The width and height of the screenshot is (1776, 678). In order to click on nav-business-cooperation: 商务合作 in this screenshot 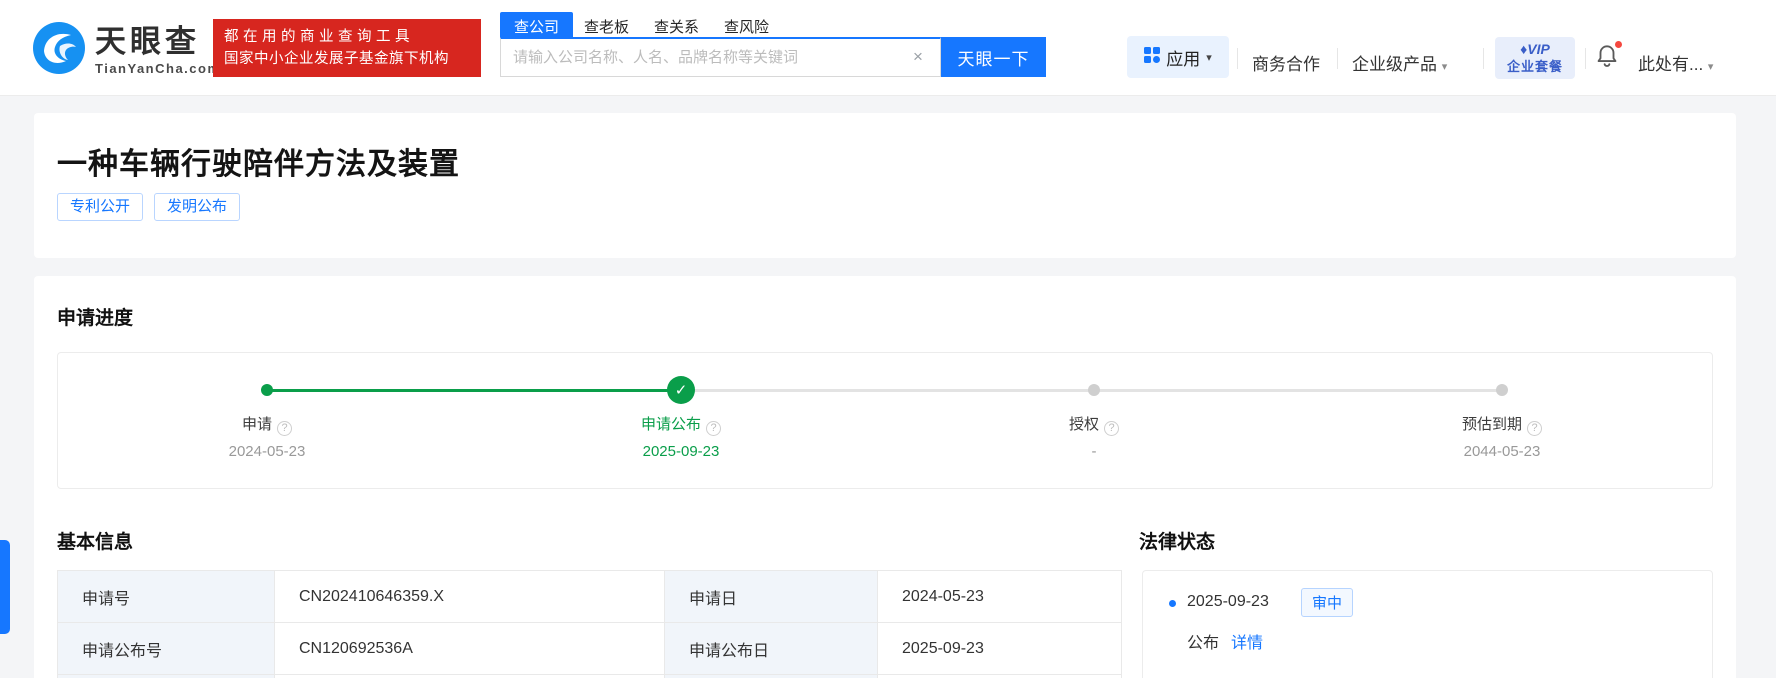, I will do `click(1286, 62)`.